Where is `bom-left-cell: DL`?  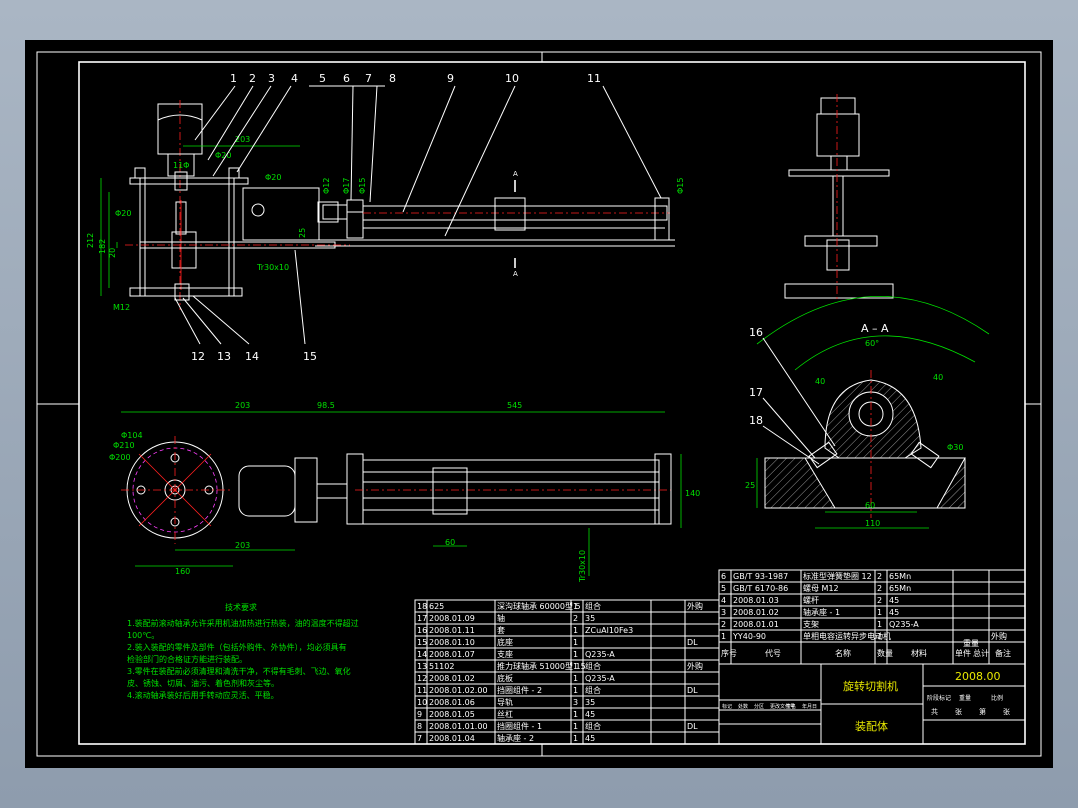
bom-left-cell: DL is located at coordinates (692, 726).